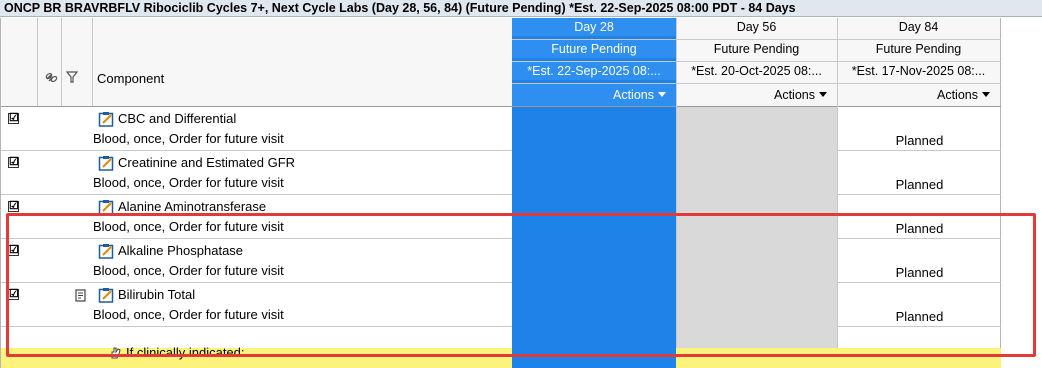 This screenshot has height=368, width=1042. I want to click on link-icon, so click(52, 77).